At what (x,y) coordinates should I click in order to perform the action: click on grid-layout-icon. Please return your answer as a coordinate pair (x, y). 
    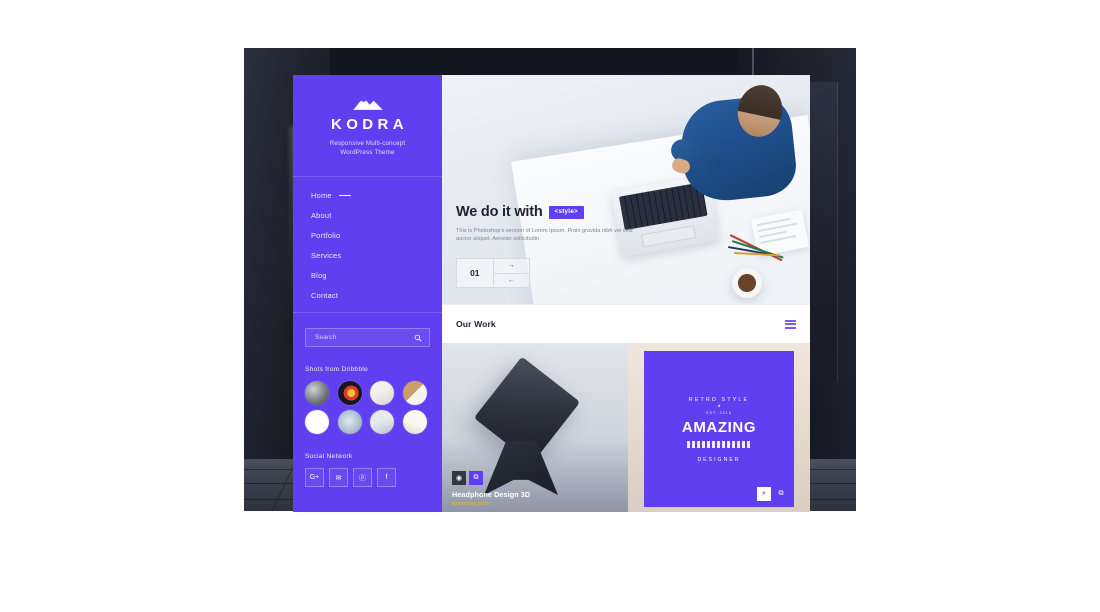
    Looking at the image, I should click on (790, 324).